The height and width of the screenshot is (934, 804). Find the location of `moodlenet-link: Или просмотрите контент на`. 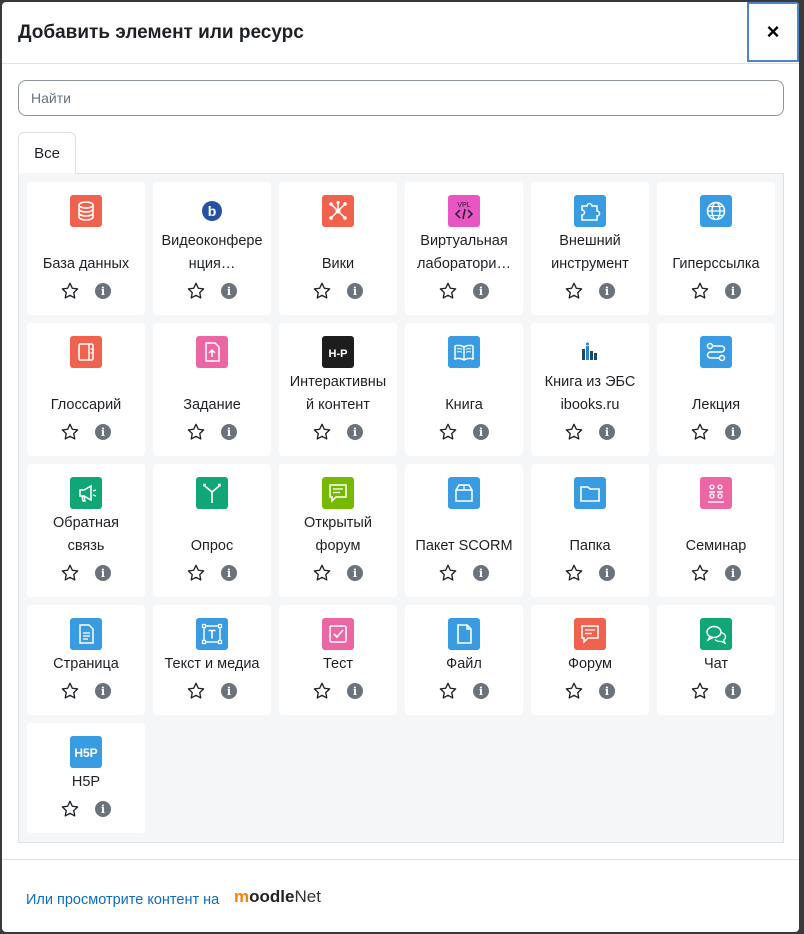

moodlenet-link: Или просмотрите контент на is located at coordinates (122, 900).